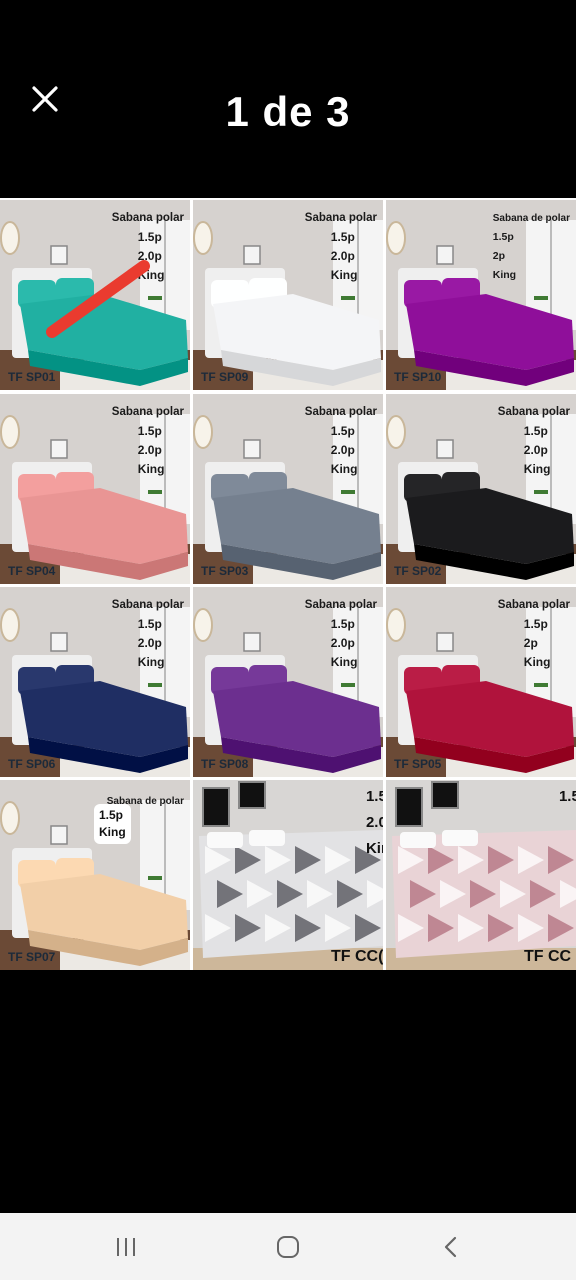  I want to click on product-tile-sp07: Sabana de polar 1.5p King TF SP07, so click(95, 875).